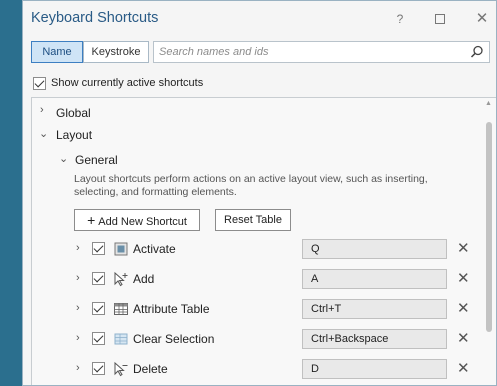 This screenshot has width=497, height=386. I want to click on clear-selection-icon, so click(121, 339).